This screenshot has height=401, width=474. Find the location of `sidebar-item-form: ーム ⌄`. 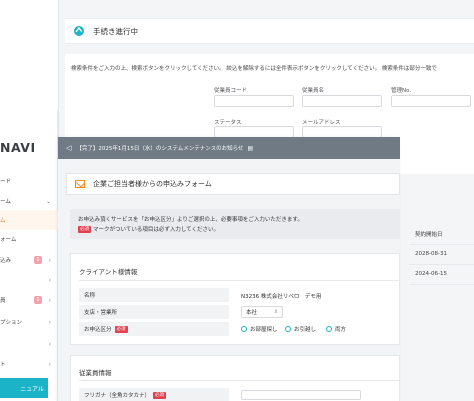

sidebar-item-form: ーム ⌄ is located at coordinates (29, 201).